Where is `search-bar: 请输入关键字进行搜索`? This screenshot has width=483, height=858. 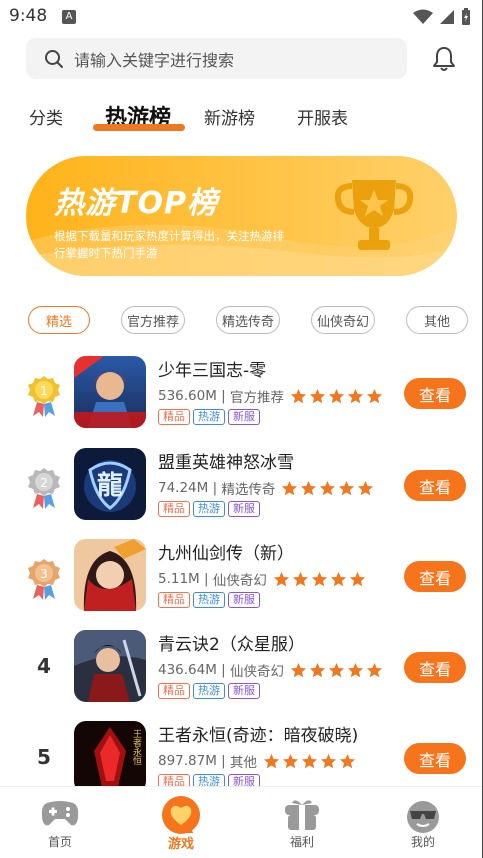
search-bar: 请输入关键字进行搜索 is located at coordinates (216, 58).